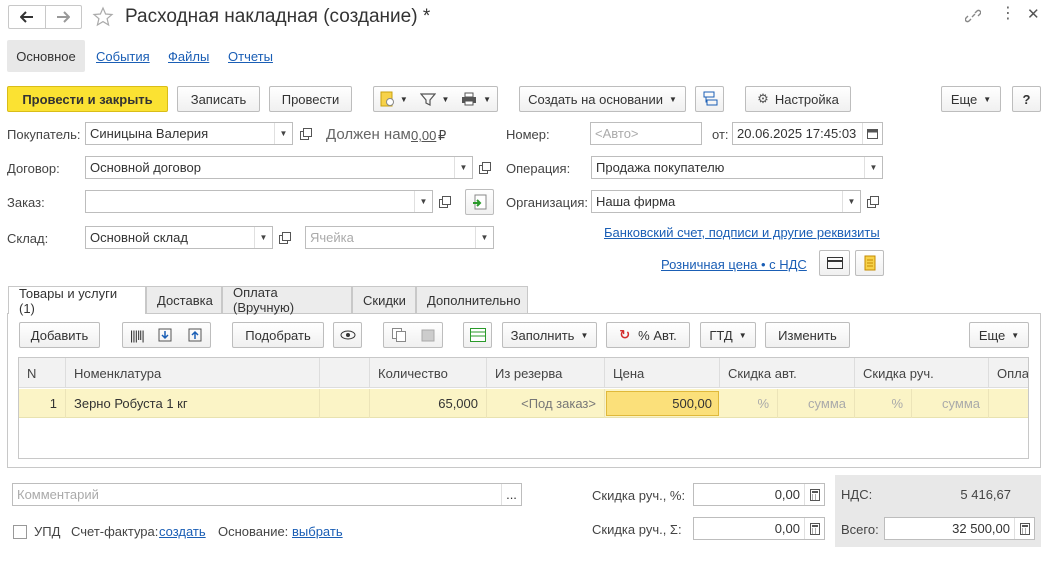 This screenshot has width=1058, height=562. Describe the element at coordinates (137, 335) in the screenshot. I see `barcode-icon: |||‖|` at that location.